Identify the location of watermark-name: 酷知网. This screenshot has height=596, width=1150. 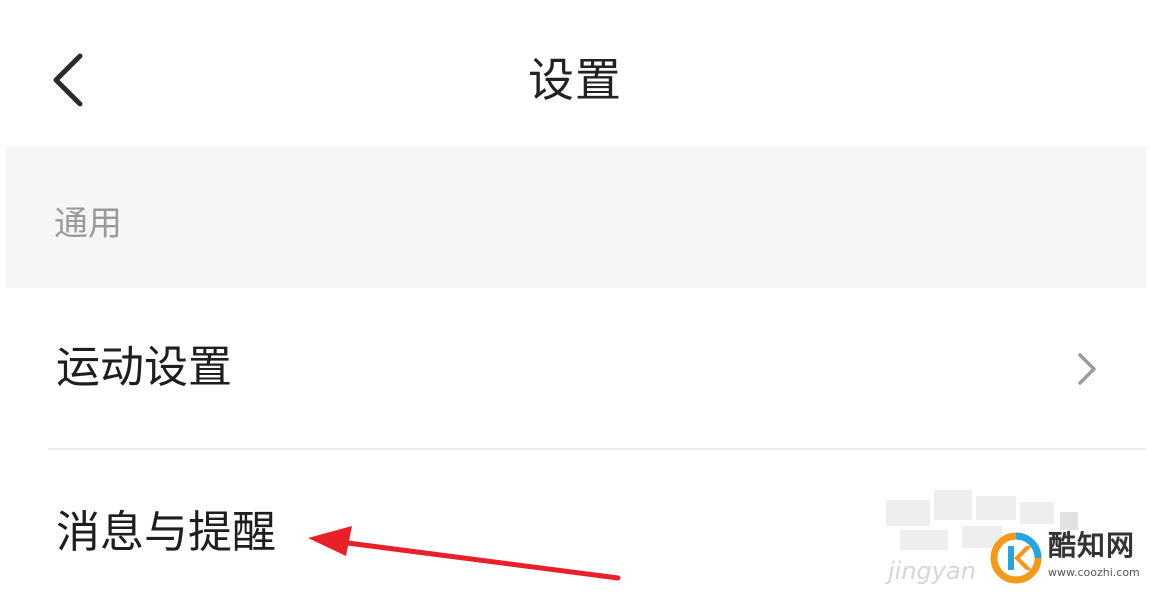
(1092, 545).